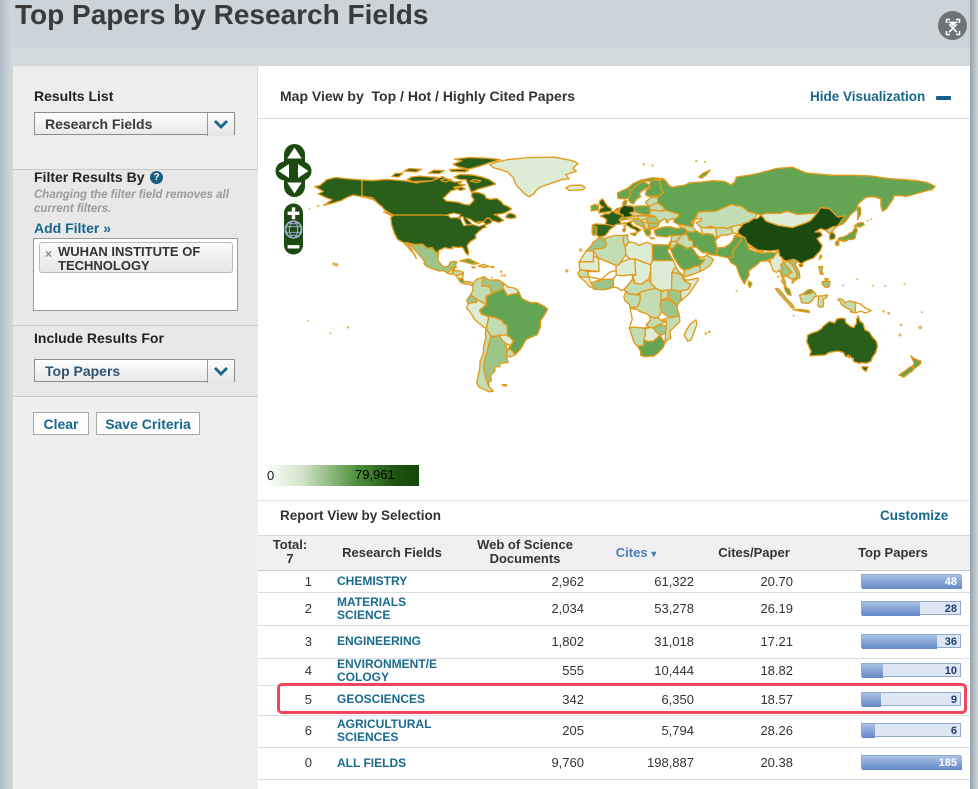 The image size is (978, 789). Describe the element at coordinates (375, 474) in the screenshot. I see `svg-text: 79,961` at that location.